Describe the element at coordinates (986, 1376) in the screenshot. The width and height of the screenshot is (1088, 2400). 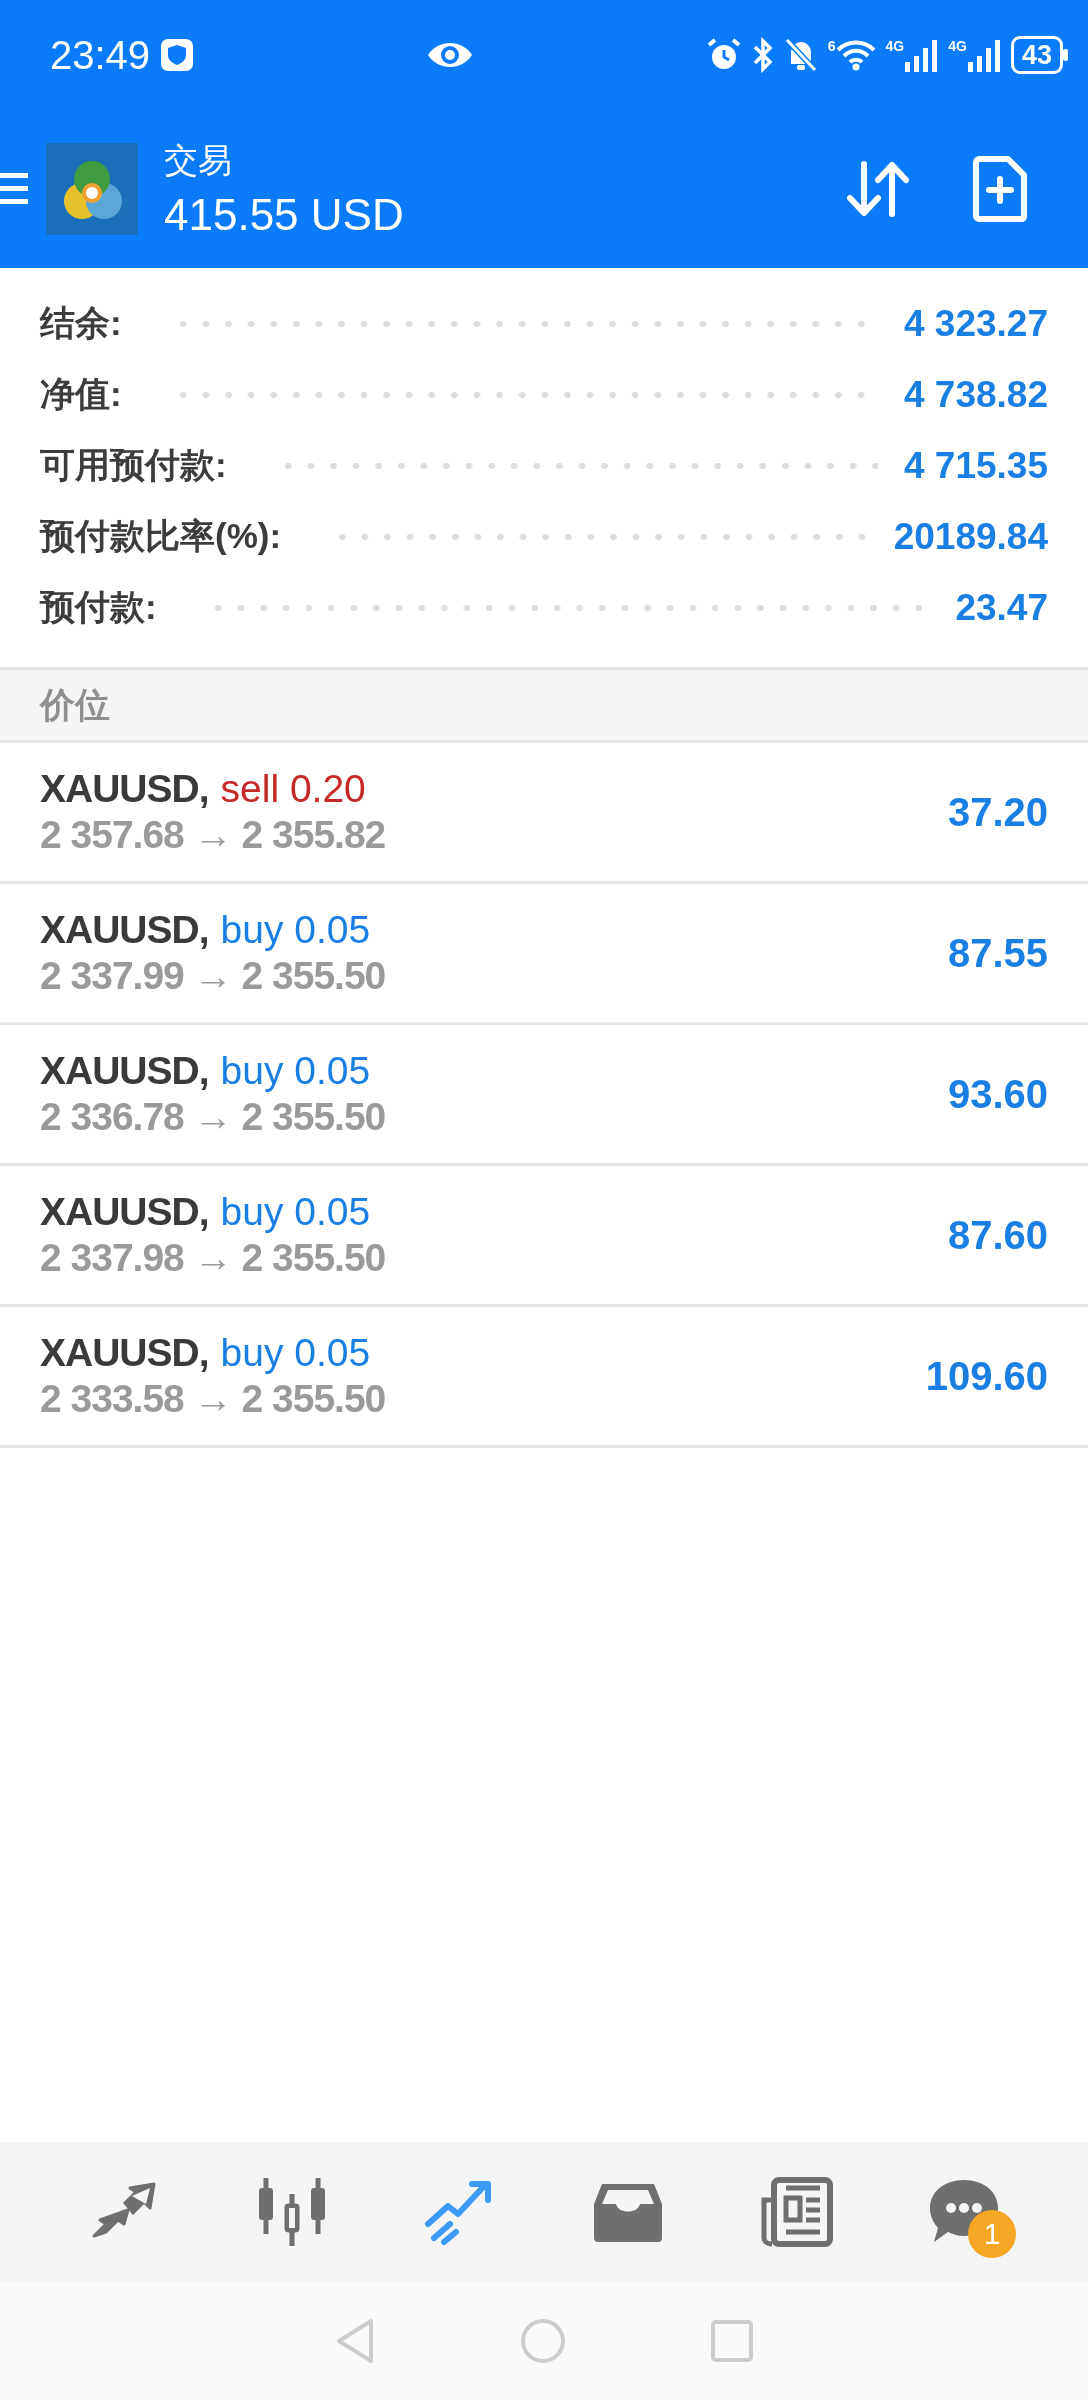
I see `profit-value: 109.60` at that location.